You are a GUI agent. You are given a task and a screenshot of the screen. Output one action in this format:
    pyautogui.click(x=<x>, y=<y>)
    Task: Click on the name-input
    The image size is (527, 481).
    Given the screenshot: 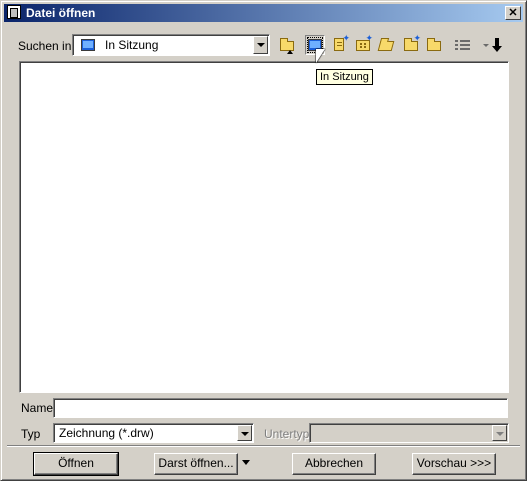 What is the action you would take?
    pyautogui.click(x=280, y=408)
    